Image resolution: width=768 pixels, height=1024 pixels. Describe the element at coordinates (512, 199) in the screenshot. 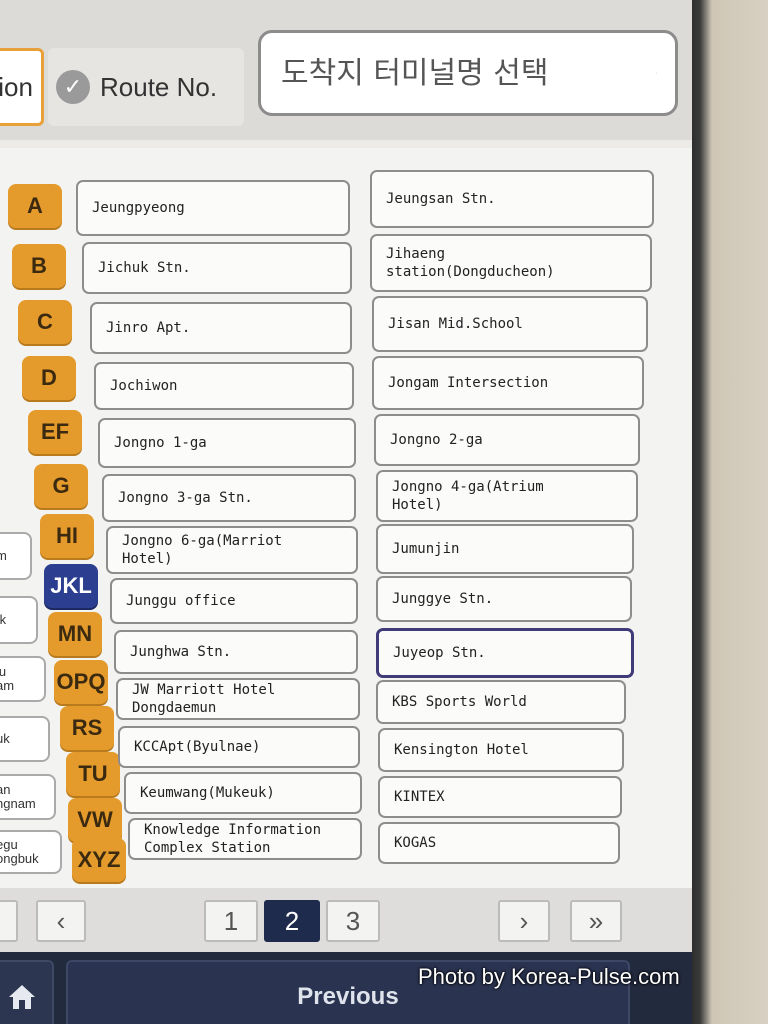

I see `station-button: Jeungsan Stn.` at that location.